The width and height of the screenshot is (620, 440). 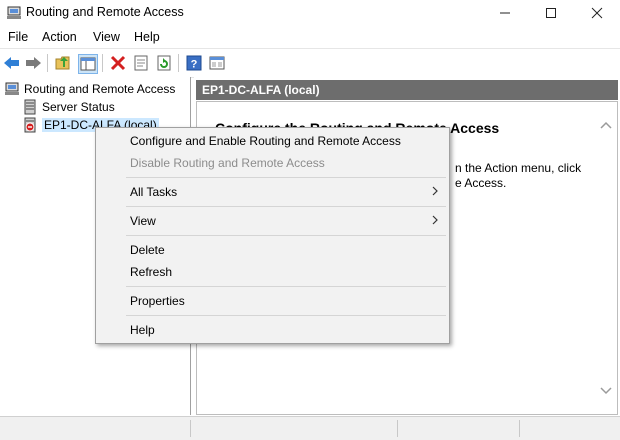 What do you see at coordinates (505, 13) in the screenshot?
I see `minimize-button` at bounding box center [505, 13].